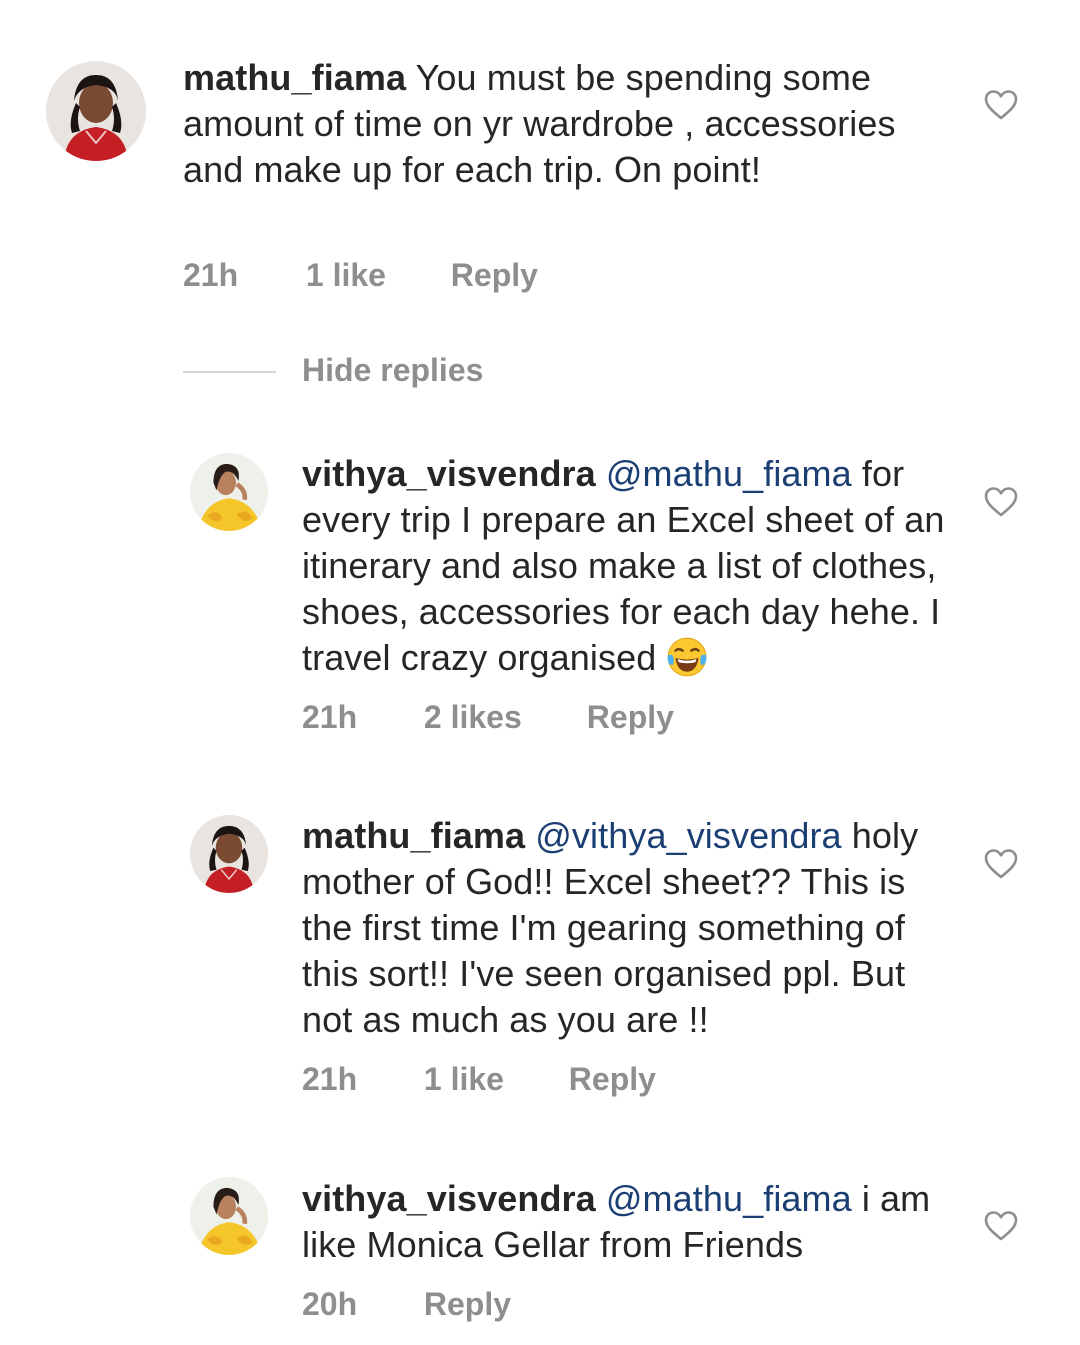  Describe the element at coordinates (688, 835) in the screenshot. I see `comment-mention: @vithya_visvendra` at that location.